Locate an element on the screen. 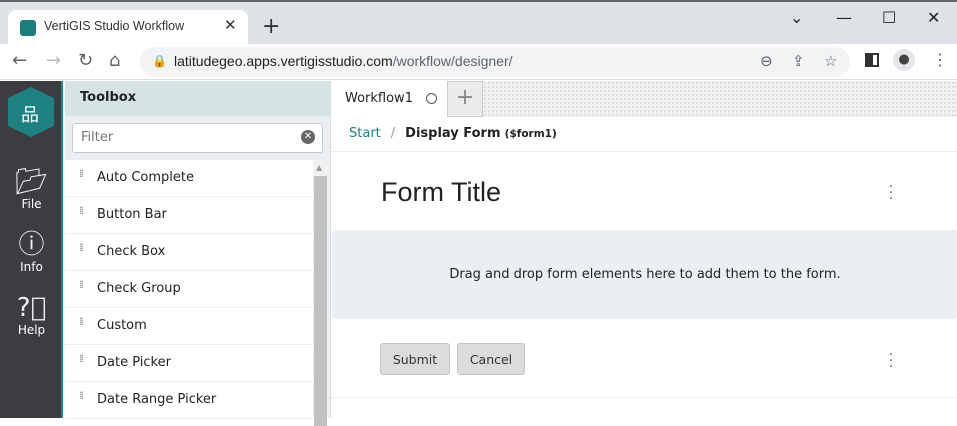 The width and height of the screenshot is (957, 426). toolbox-item-label: Date Range Picker is located at coordinates (157, 399).